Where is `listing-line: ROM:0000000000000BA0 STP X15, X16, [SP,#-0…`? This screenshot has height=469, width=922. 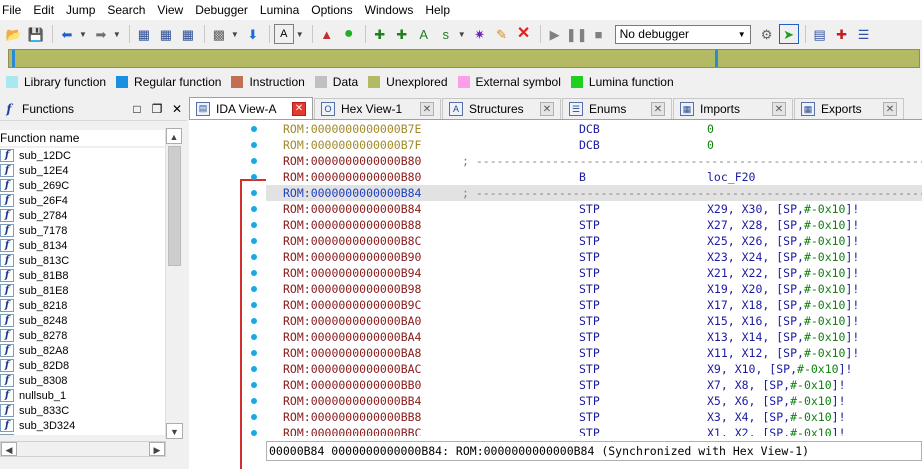 listing-line: ROM:0000000000000BA0 STP X15, X16, [SP,#-0… is located at coordinates (594, 321).